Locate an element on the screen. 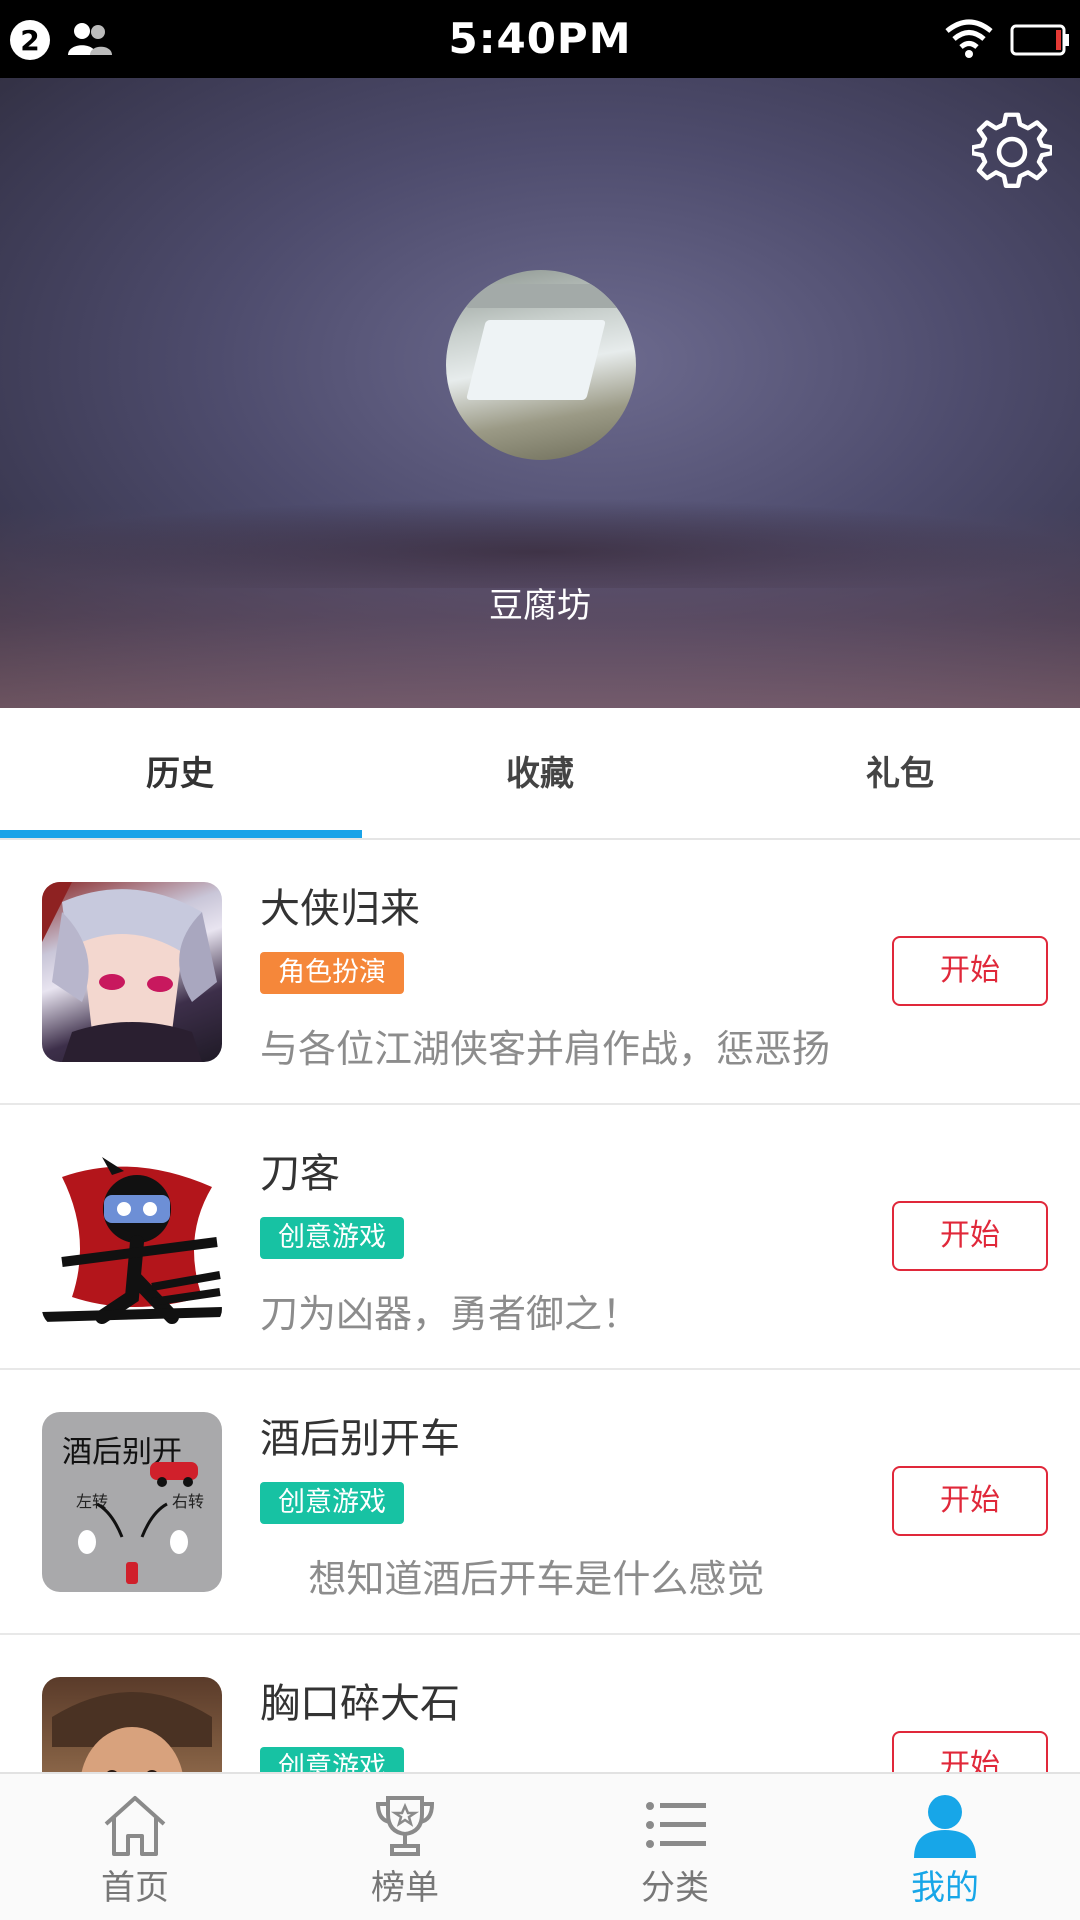 This screenshot has width=1080, height=1920. active-tab-indicator is located at coordinates (181, 834).